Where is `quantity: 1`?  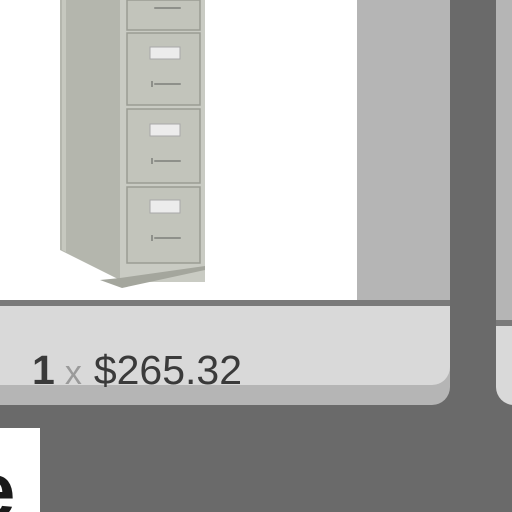 quantity: 1 is located at coordinates (43, 370).